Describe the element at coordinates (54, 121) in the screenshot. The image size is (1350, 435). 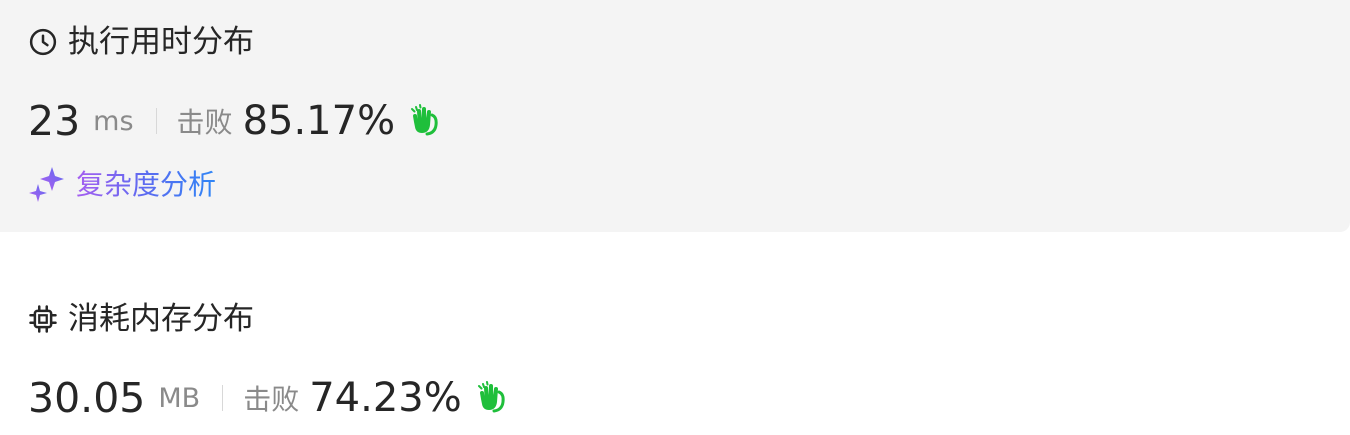
I see `runtime-value: 23` at that location.